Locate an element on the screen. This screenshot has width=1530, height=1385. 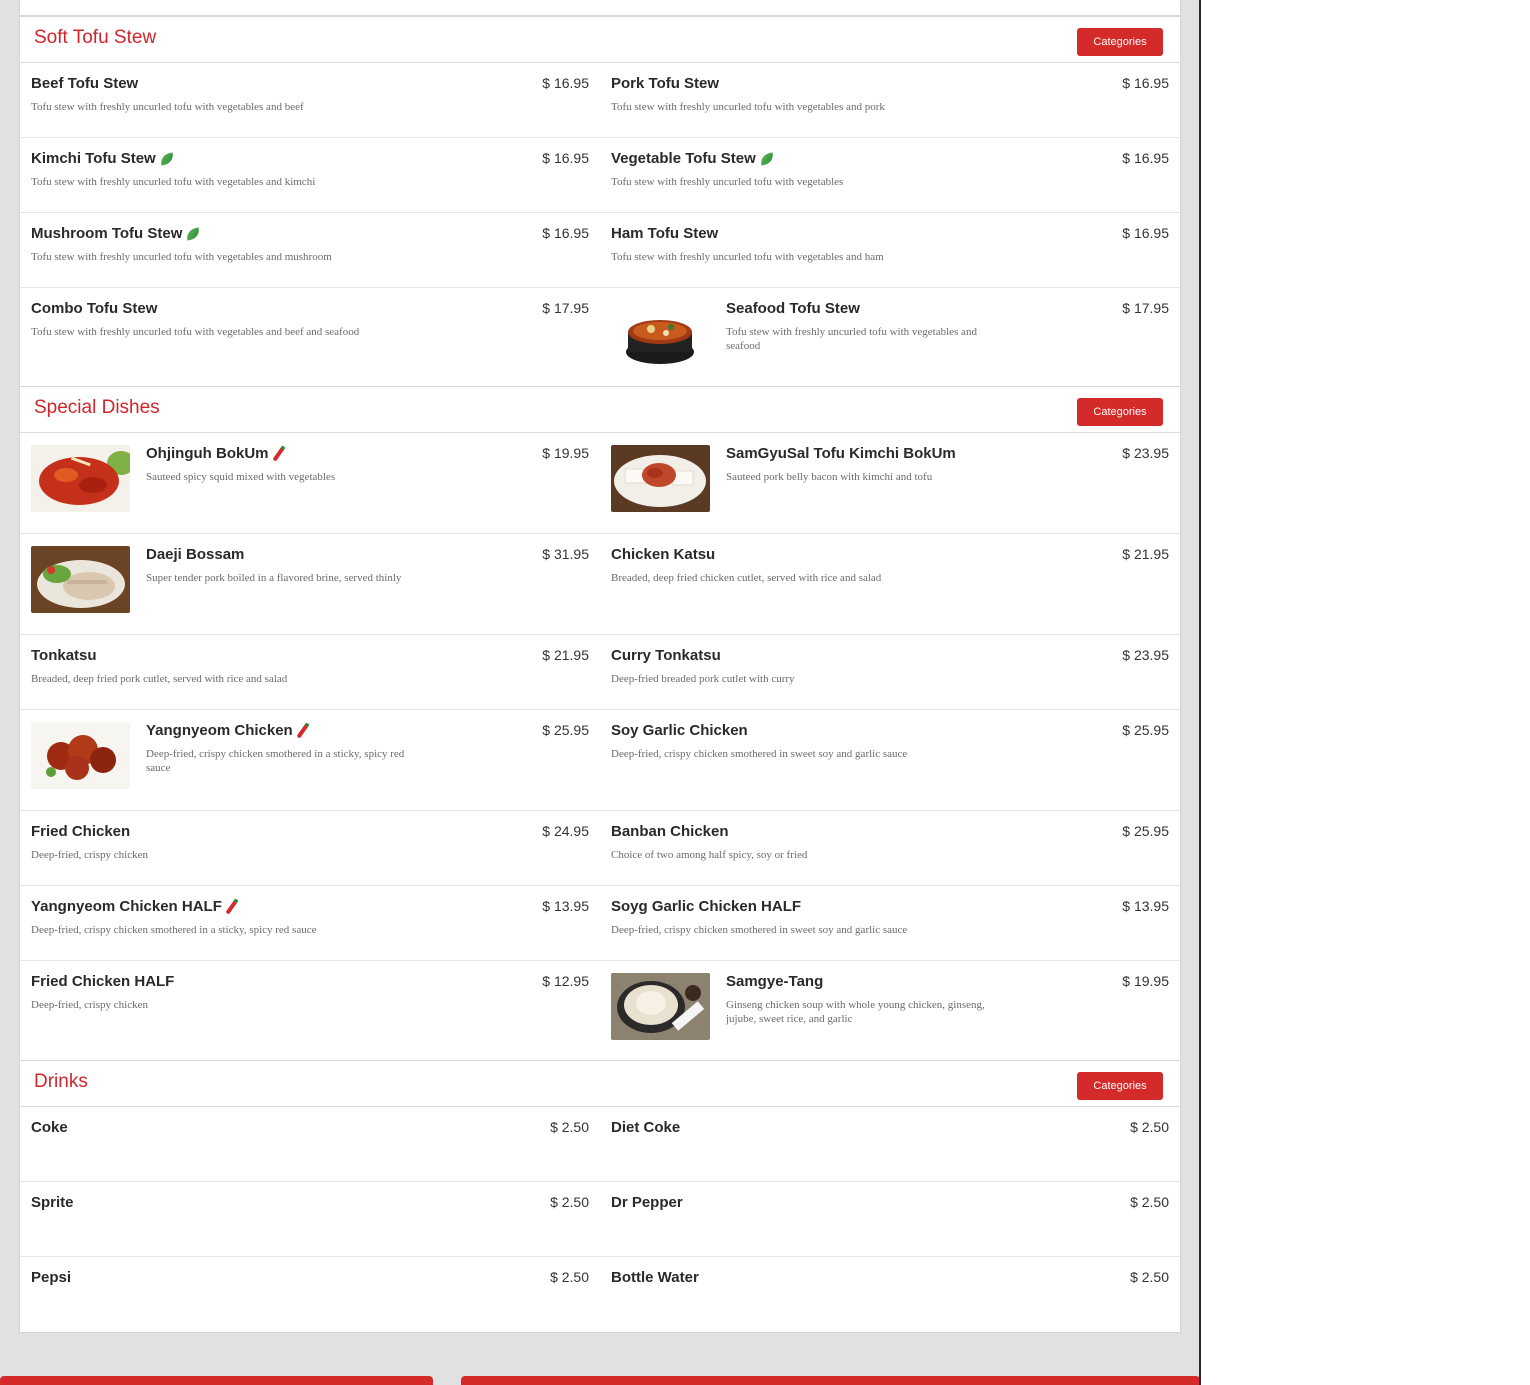
item-name: Fried Chicken is located at coordinates (81, 831).